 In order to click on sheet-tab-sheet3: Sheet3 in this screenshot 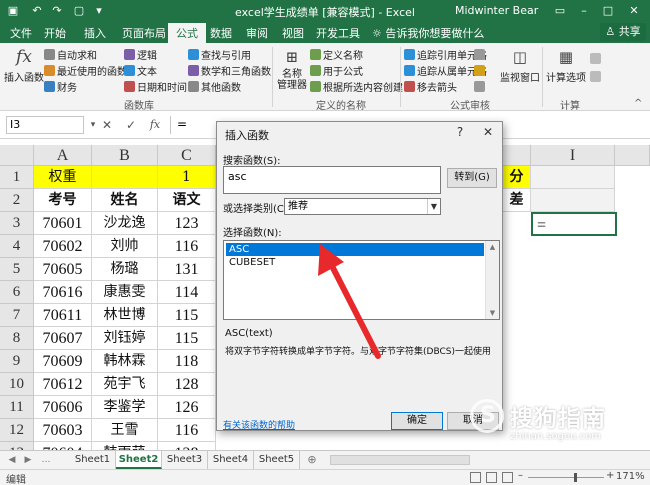, I will do `click(185, 460)`.